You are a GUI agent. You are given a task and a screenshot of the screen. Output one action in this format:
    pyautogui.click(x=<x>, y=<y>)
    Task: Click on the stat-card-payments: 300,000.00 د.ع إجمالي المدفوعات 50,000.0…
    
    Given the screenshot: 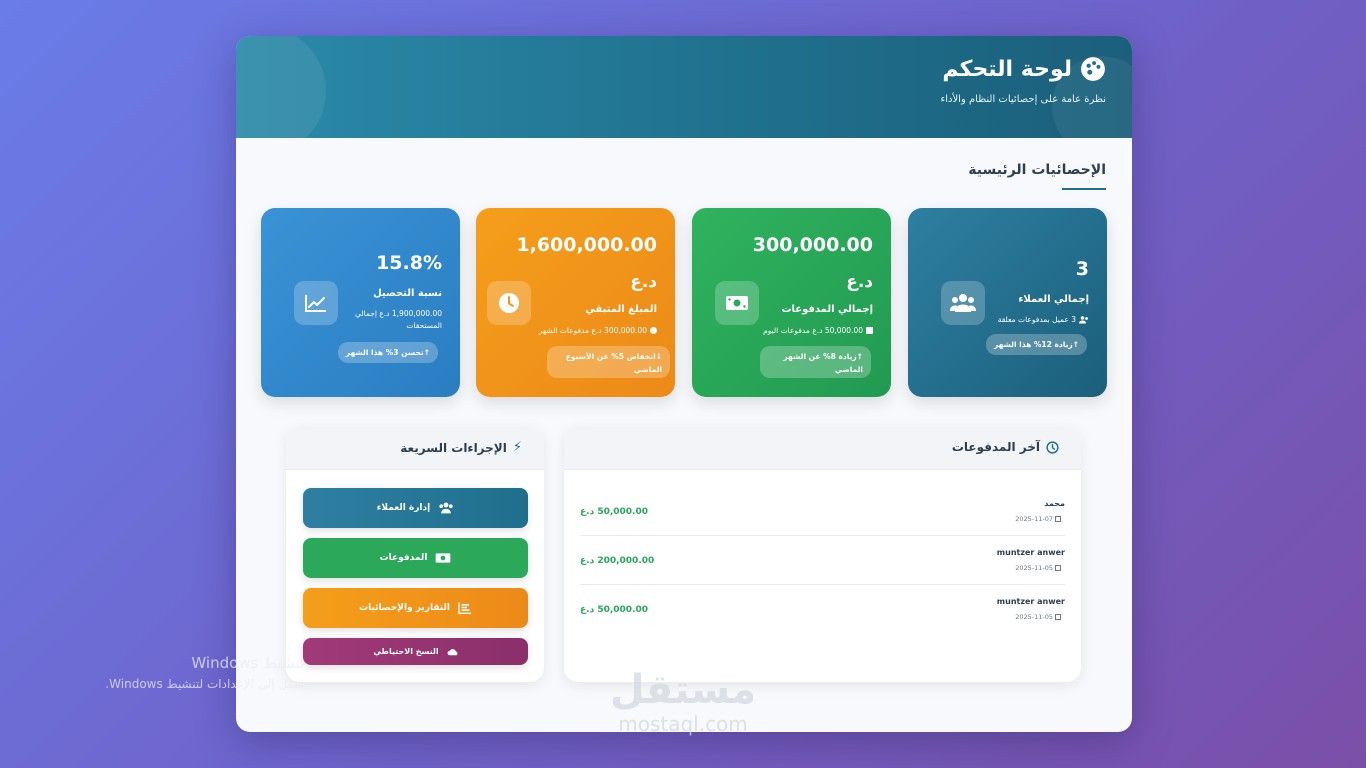 What is the action you would take?
    pyautogui.click(x=791, y=302)
    